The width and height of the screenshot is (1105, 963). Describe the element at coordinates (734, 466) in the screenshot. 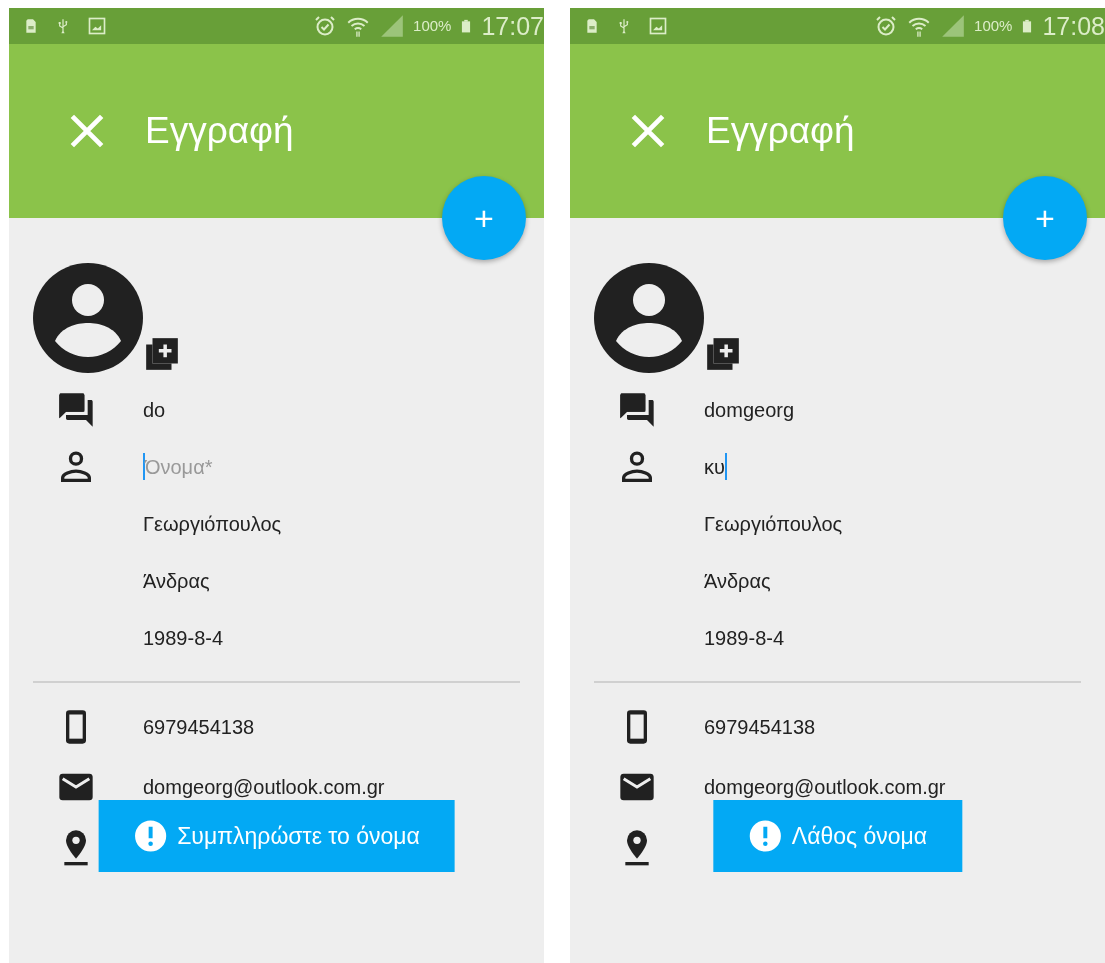

I see `text-field: κυ` at that location.